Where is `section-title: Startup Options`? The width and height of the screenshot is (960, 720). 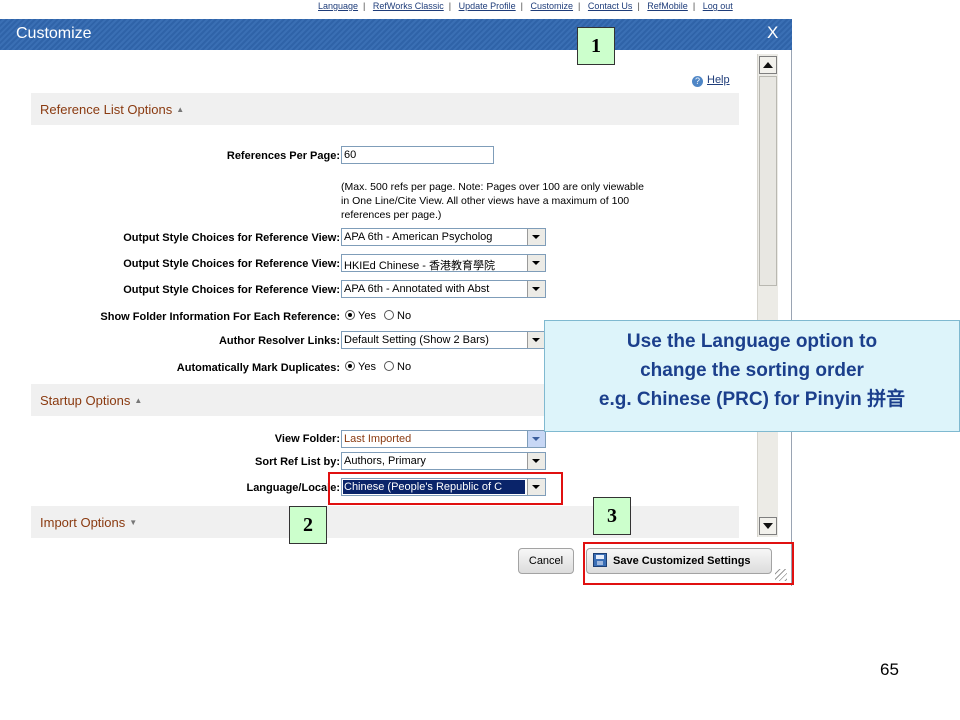 section-title: Startup Options is located at coordinates (85, 400).